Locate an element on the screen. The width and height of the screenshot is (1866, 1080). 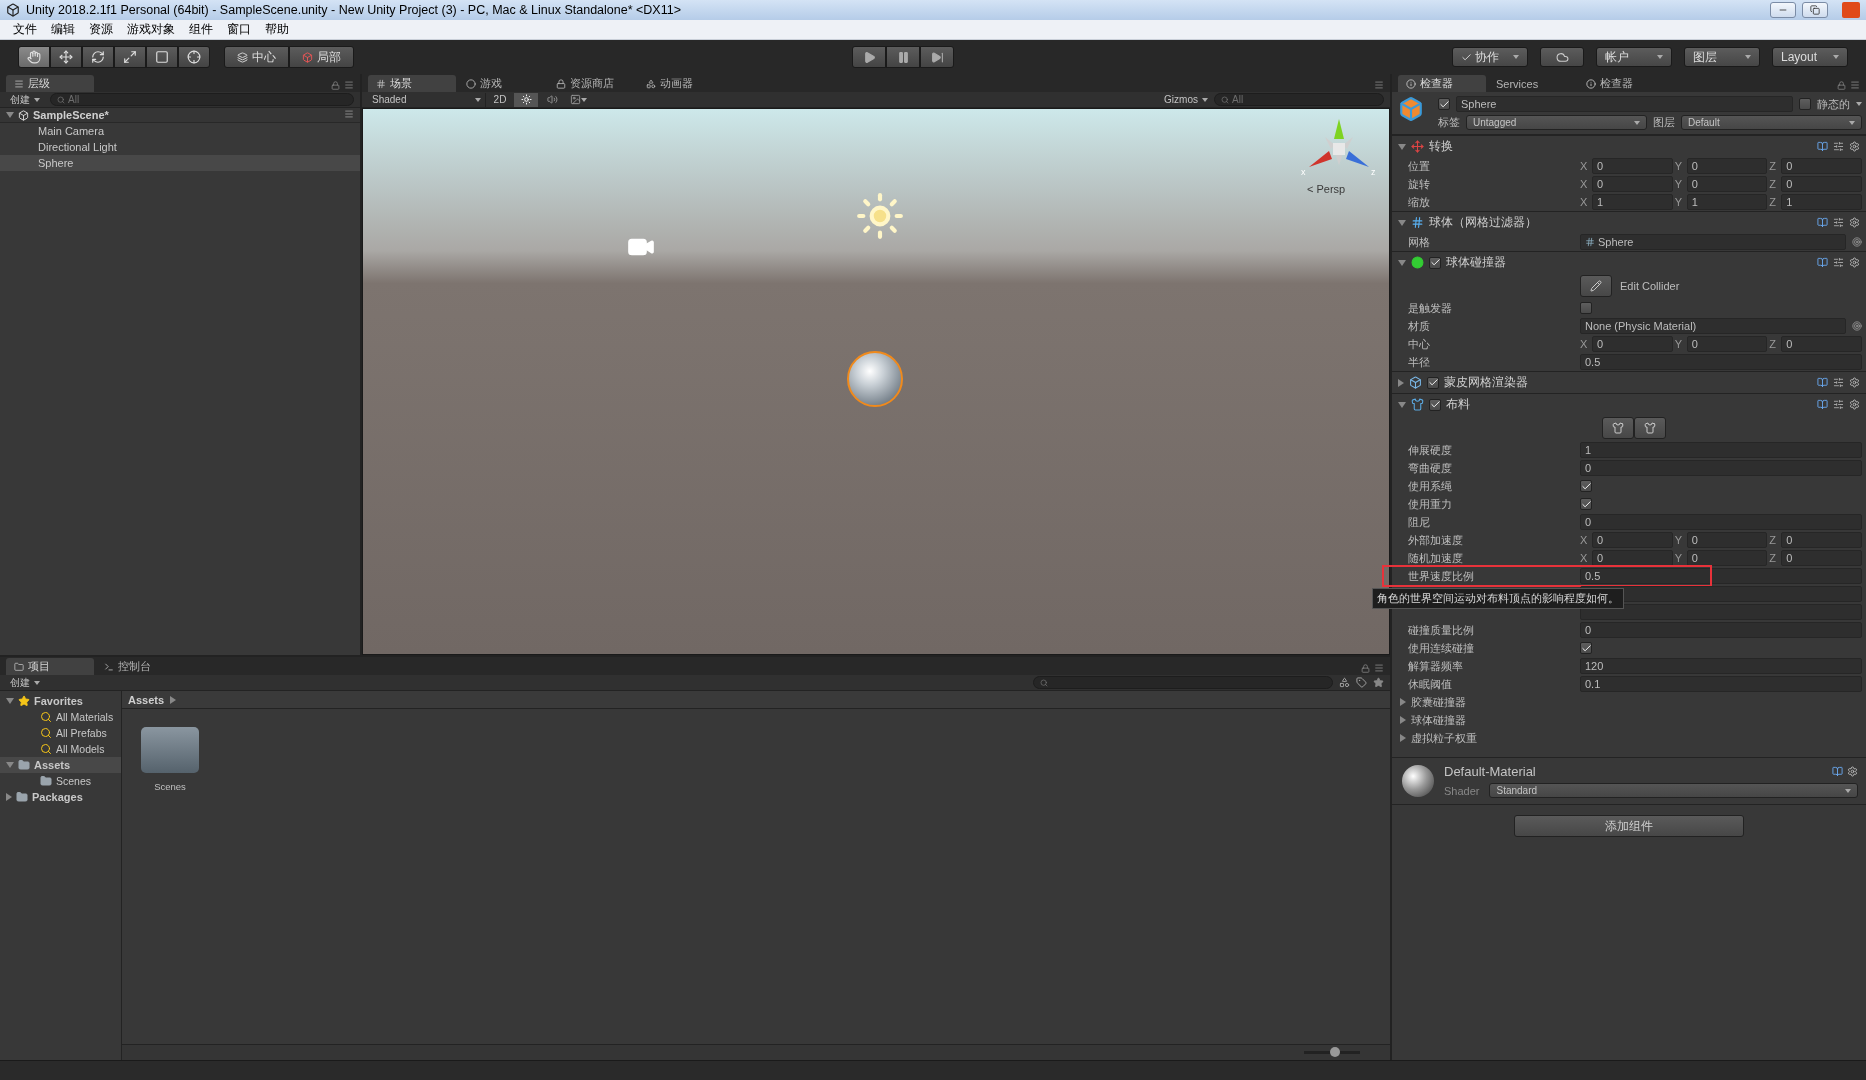
sphere-object is located at coordinates (875, 379).